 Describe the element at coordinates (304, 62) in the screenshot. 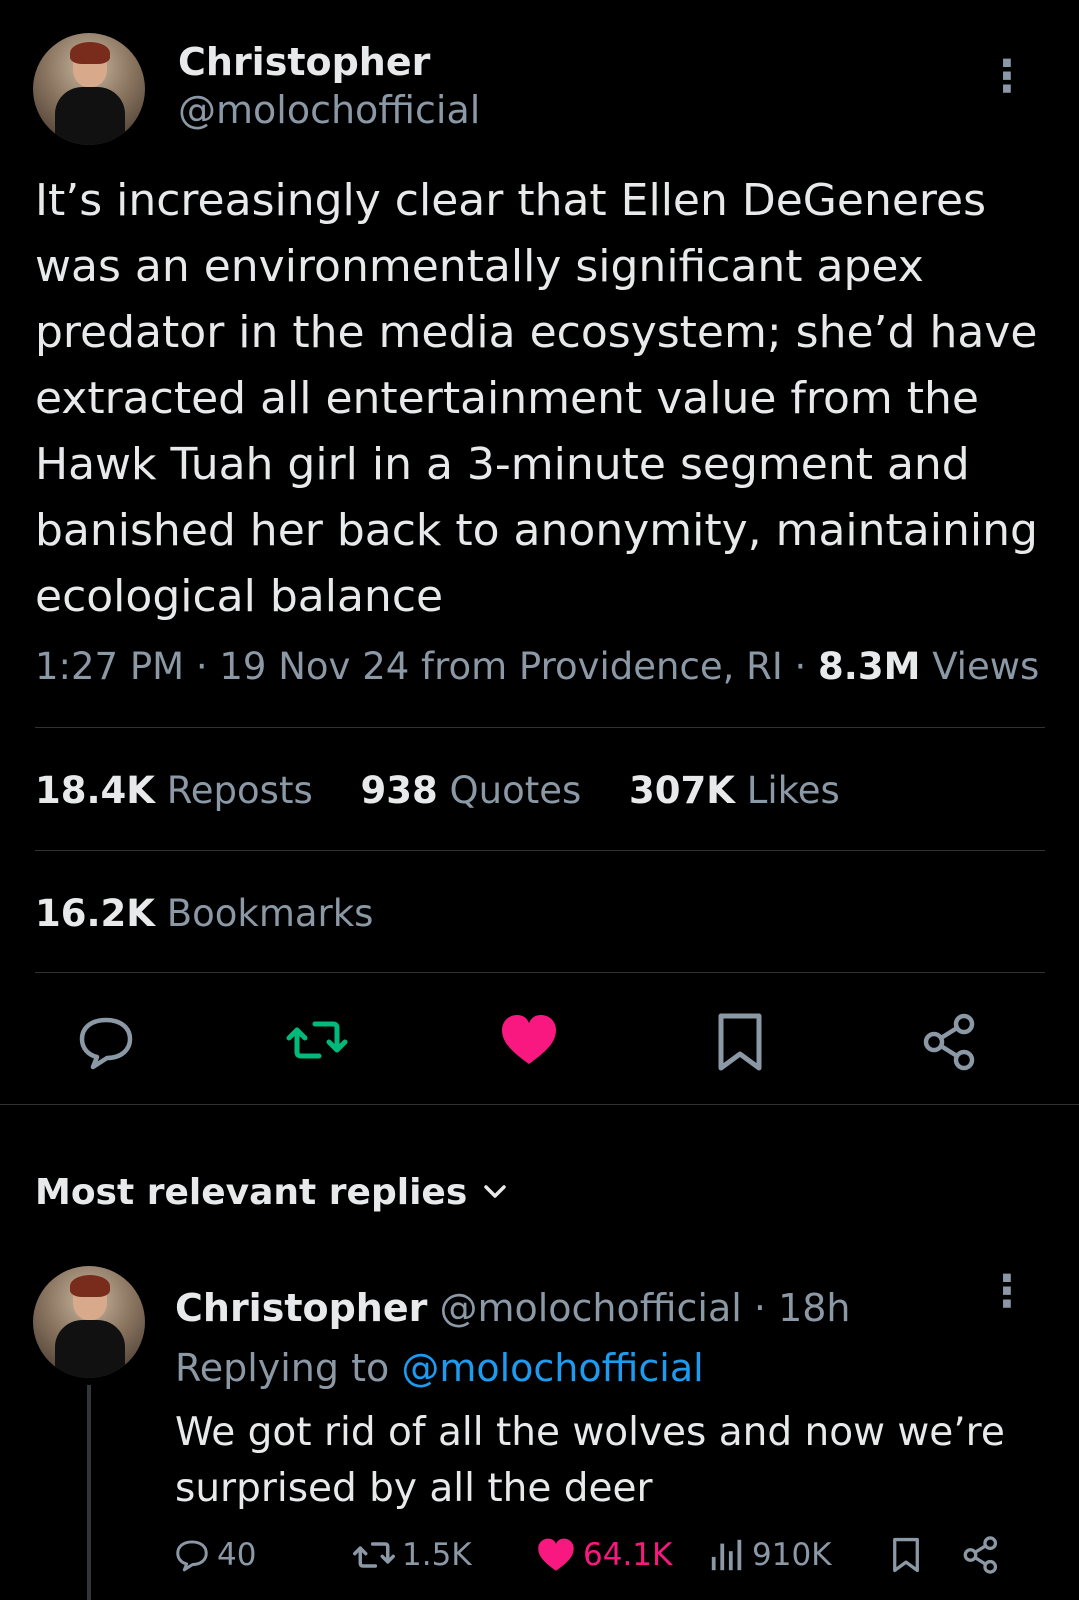

I see `author-name: Christopher` at that location.